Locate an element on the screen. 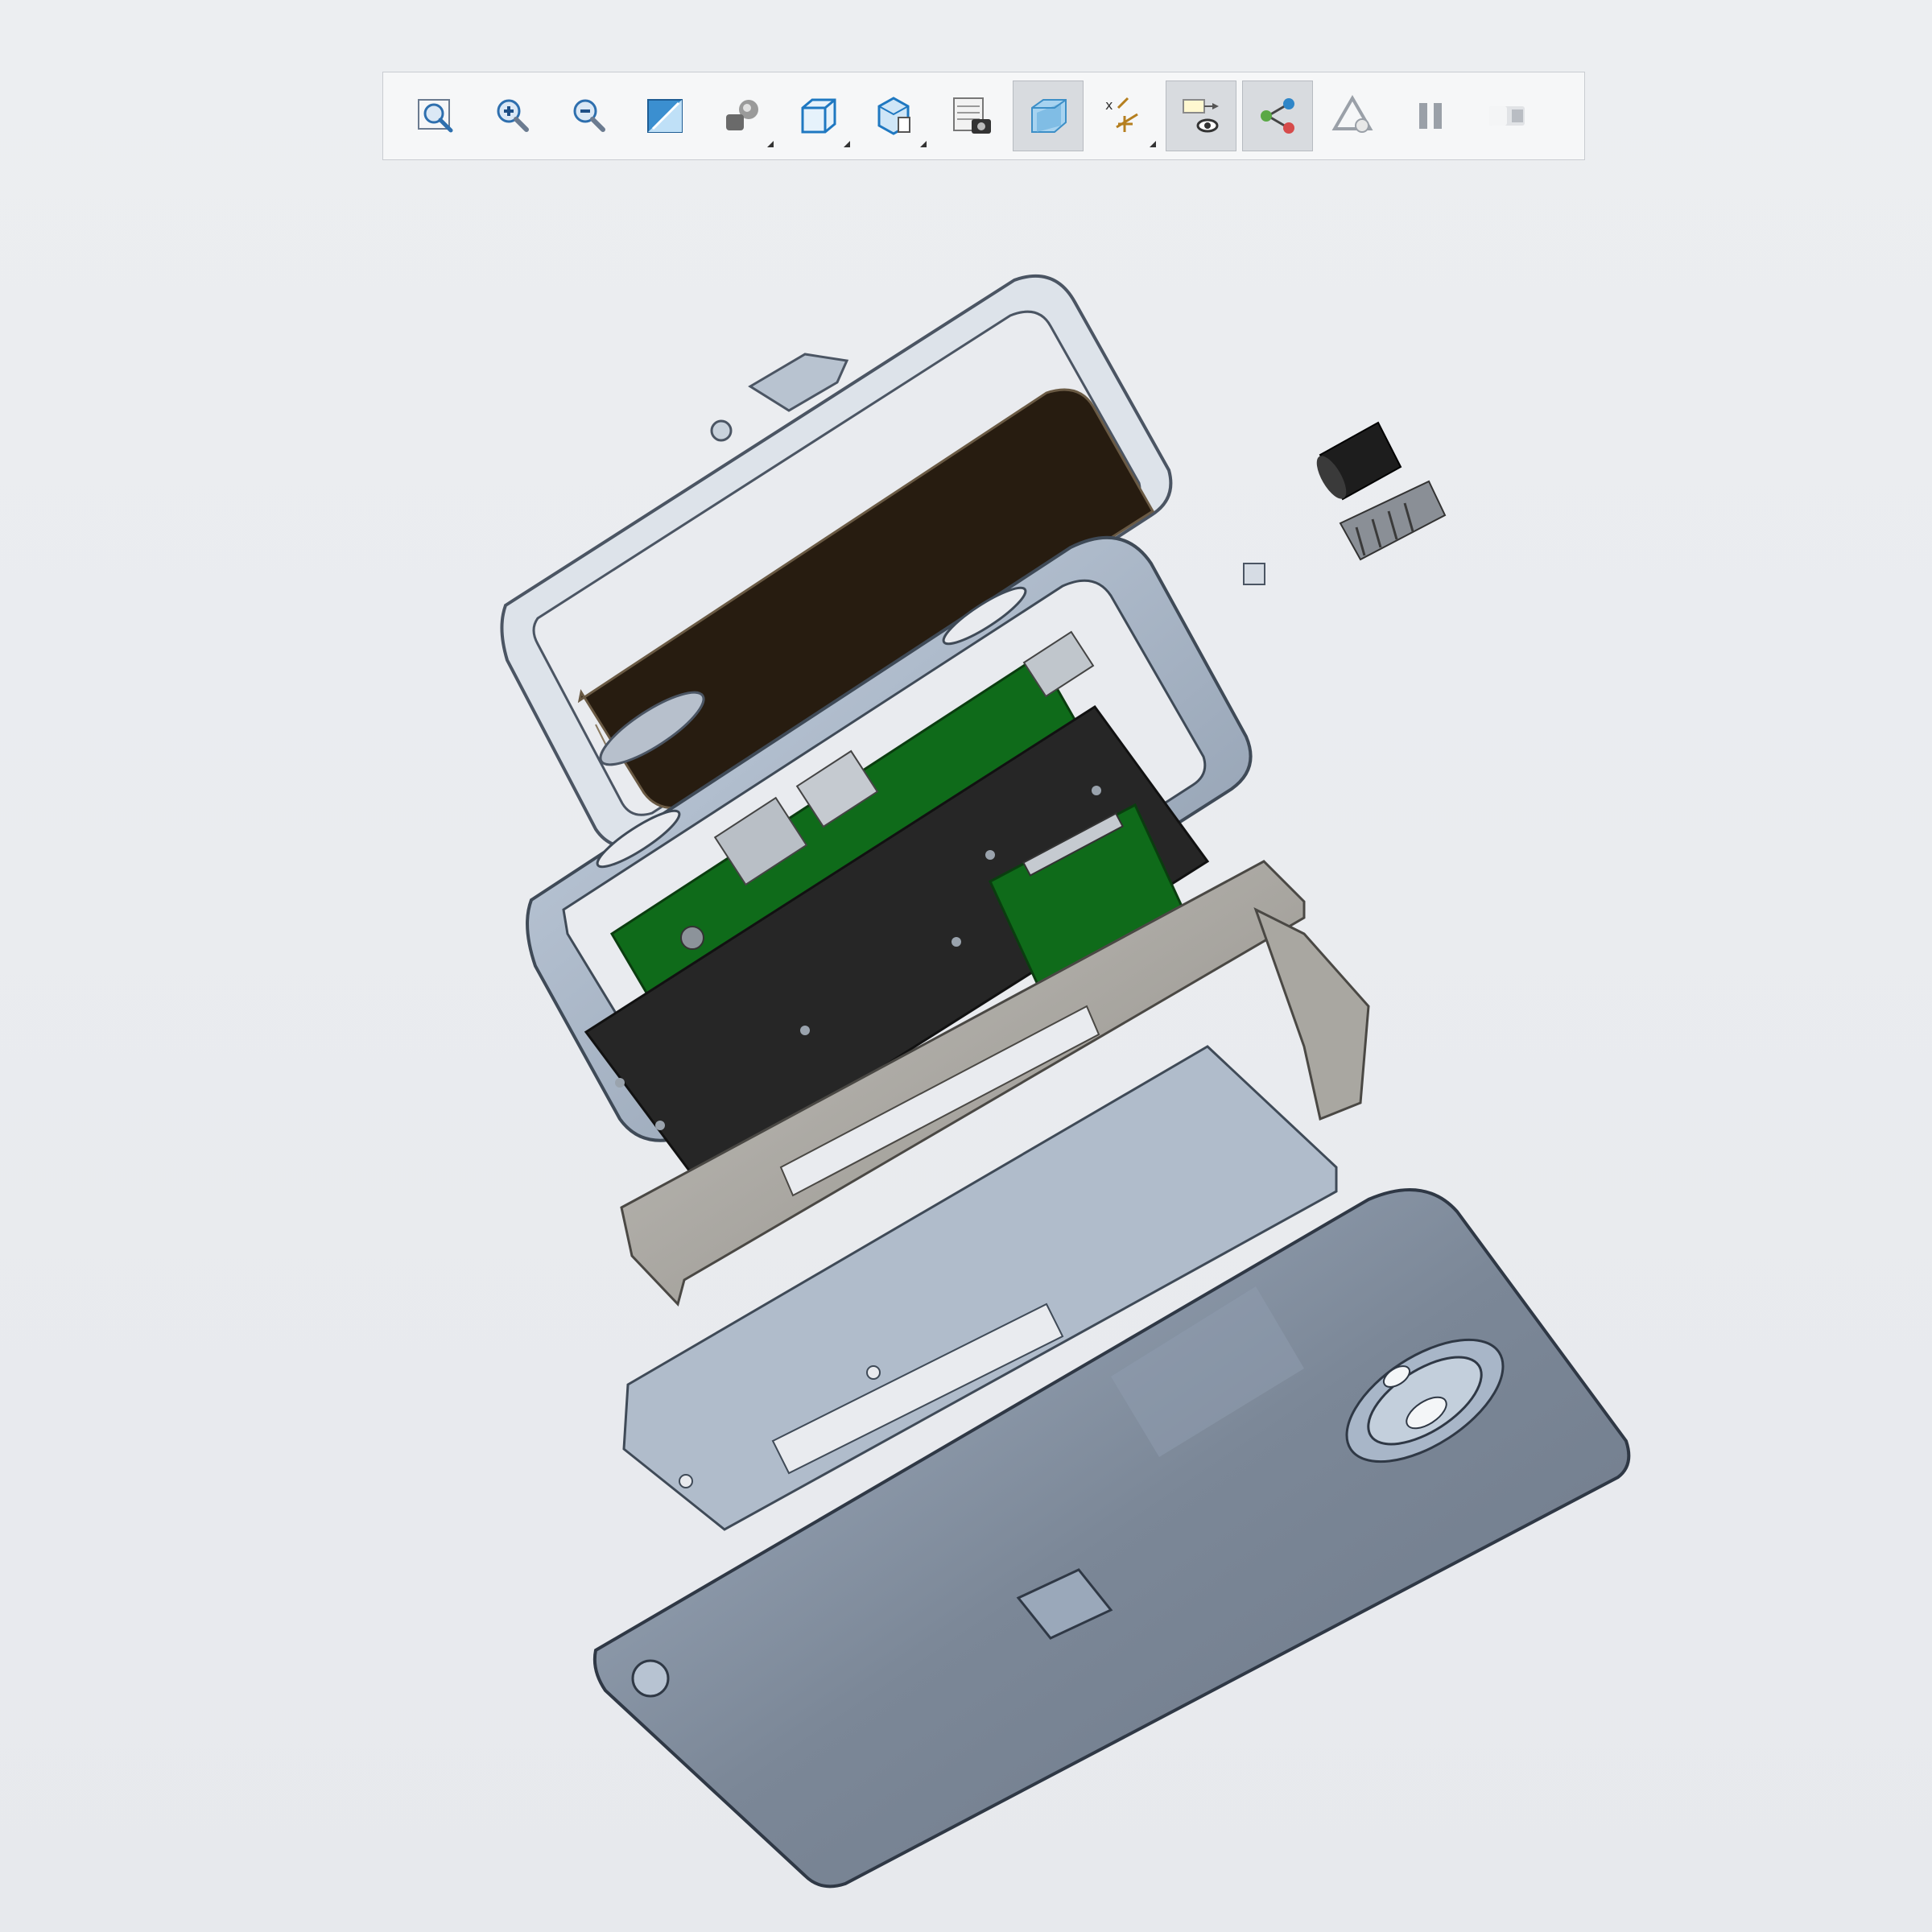 This screenshot has width=1932, height=1932. knob-thread is located at coordinates (1393, 520).